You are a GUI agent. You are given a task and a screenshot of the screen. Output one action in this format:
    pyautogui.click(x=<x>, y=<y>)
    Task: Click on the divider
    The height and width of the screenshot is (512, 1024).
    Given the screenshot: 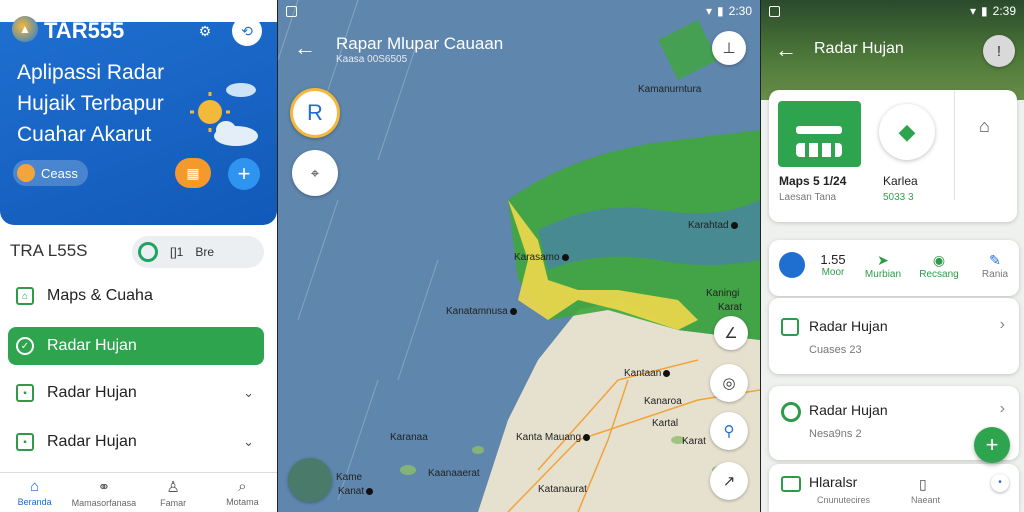 What is the action you would take?
    pyautogui.click(x=954, y=145)
    